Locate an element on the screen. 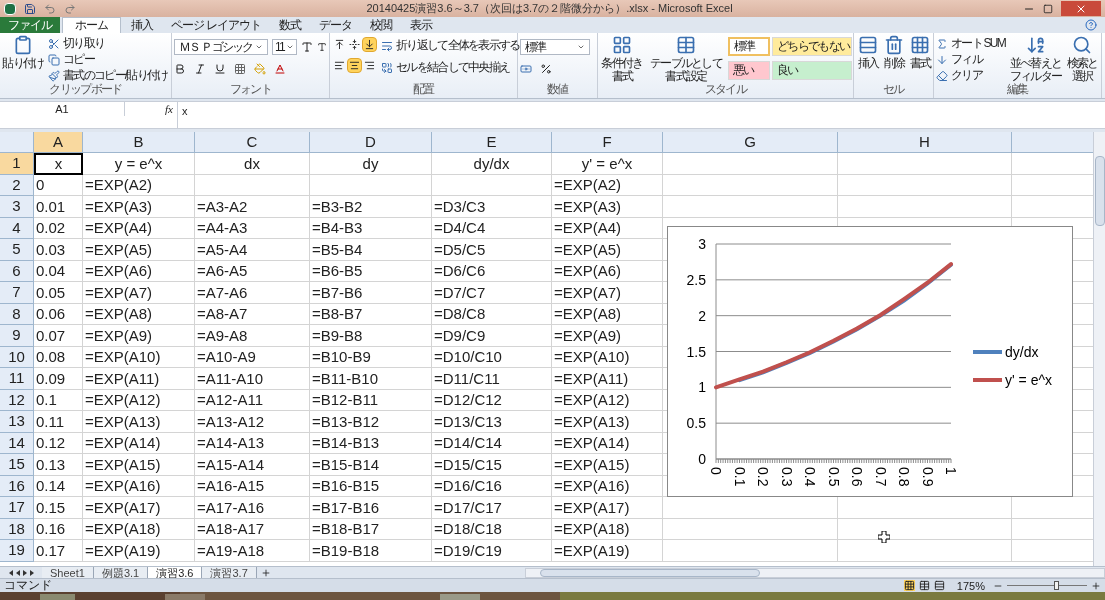 This screenshot has height=600, width=1105. group-label: セル is located at coordinates (893, 89).